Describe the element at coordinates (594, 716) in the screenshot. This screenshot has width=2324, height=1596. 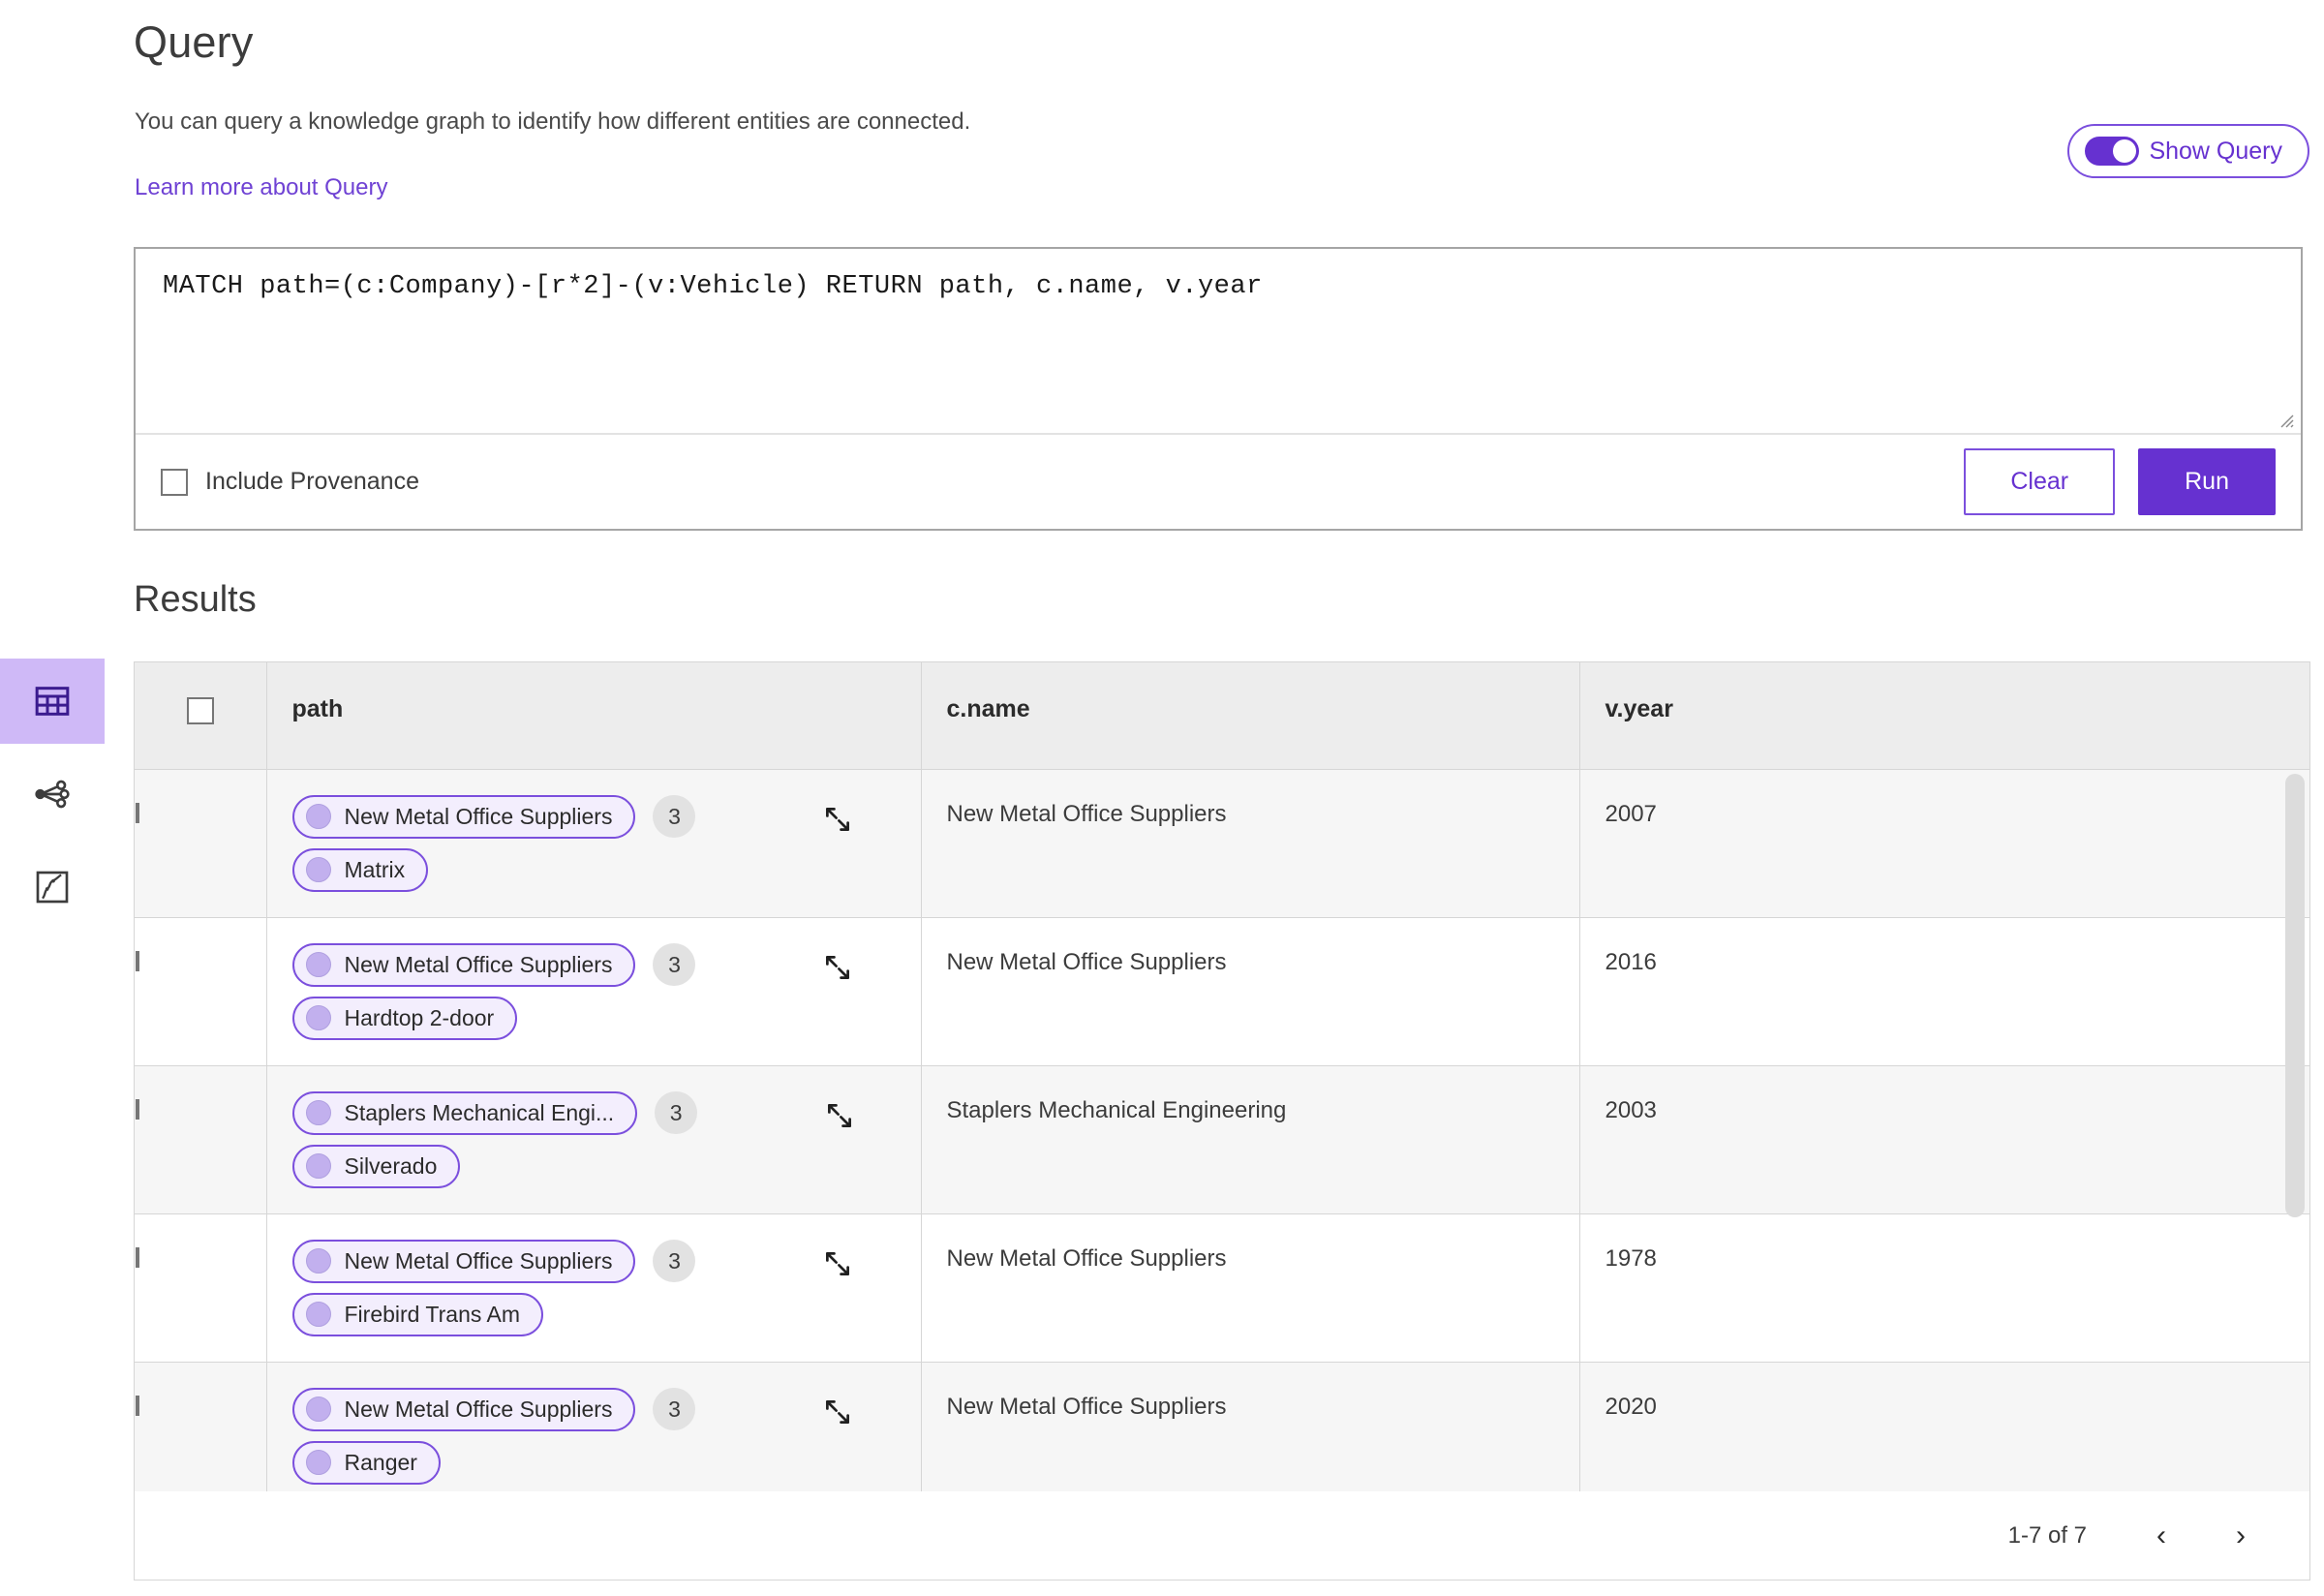
I see `column-header-path: path` at that location.